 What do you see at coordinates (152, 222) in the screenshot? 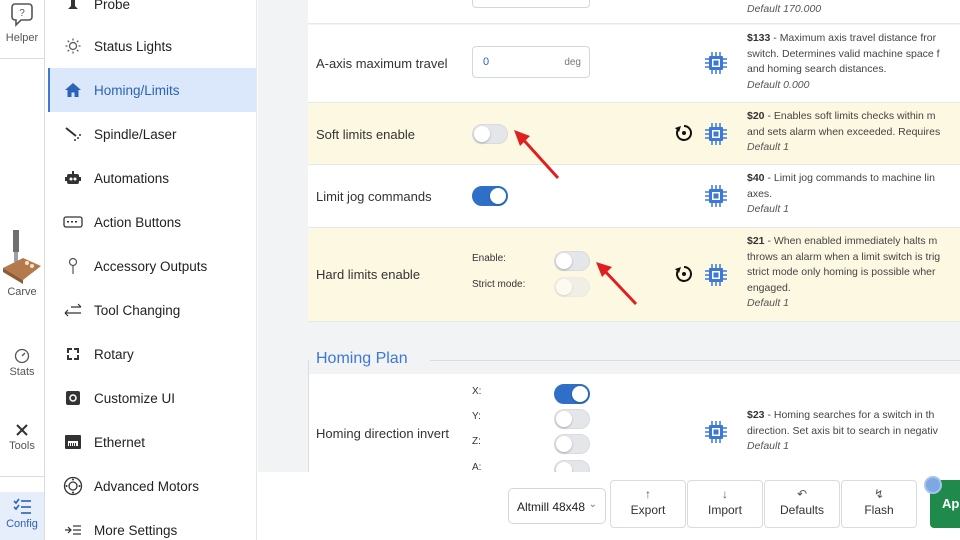
I see `sidebar-item-action-buttons: Action Buttons` at bounding box center [152, 222].